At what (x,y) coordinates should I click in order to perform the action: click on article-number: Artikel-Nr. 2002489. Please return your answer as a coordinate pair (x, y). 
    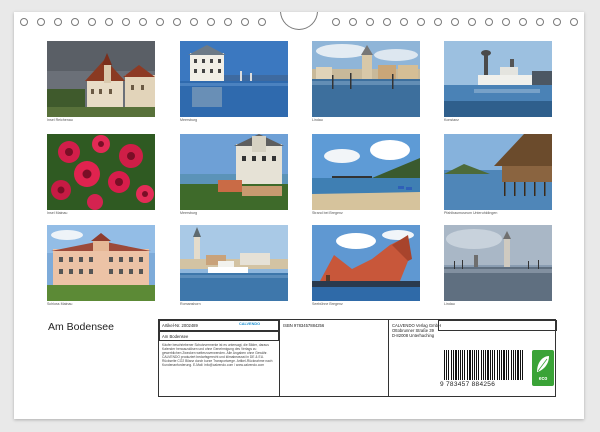
    Looking at the image, I should click on (180, 325).